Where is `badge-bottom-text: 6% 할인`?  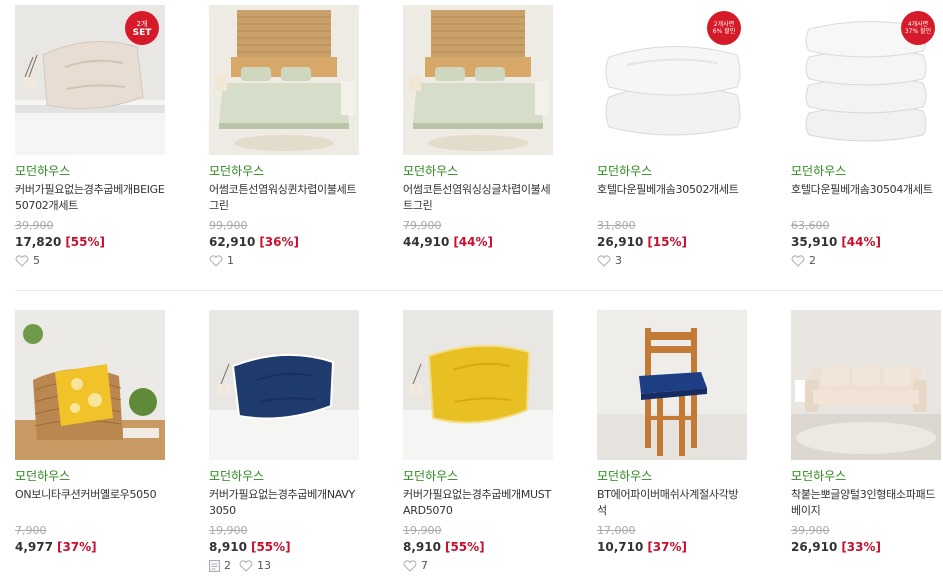
badge-bottom-text: 6% 할인 is located at coordinates (724, 31).